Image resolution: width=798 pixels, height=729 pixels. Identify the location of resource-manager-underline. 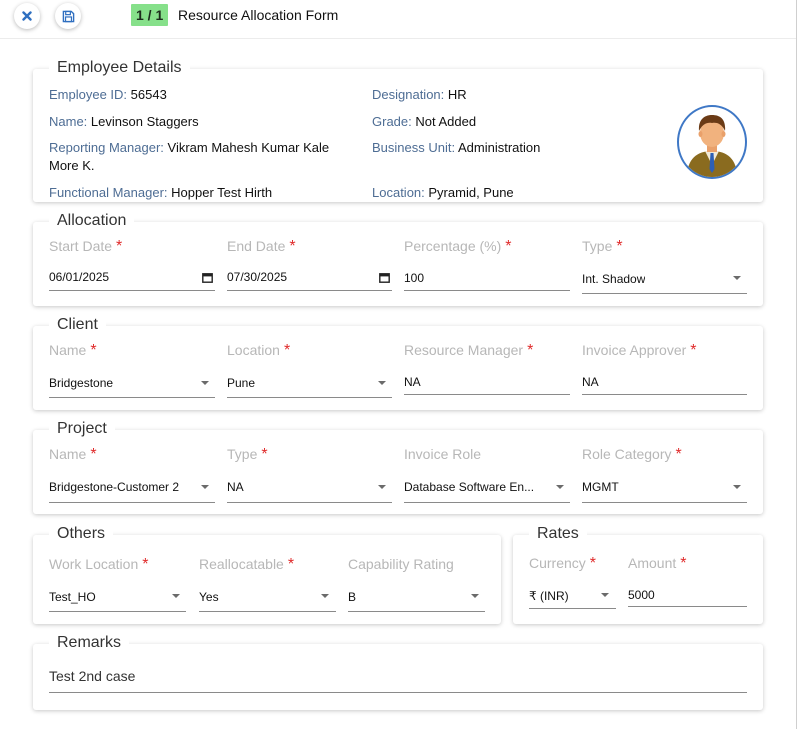
(487, 394).